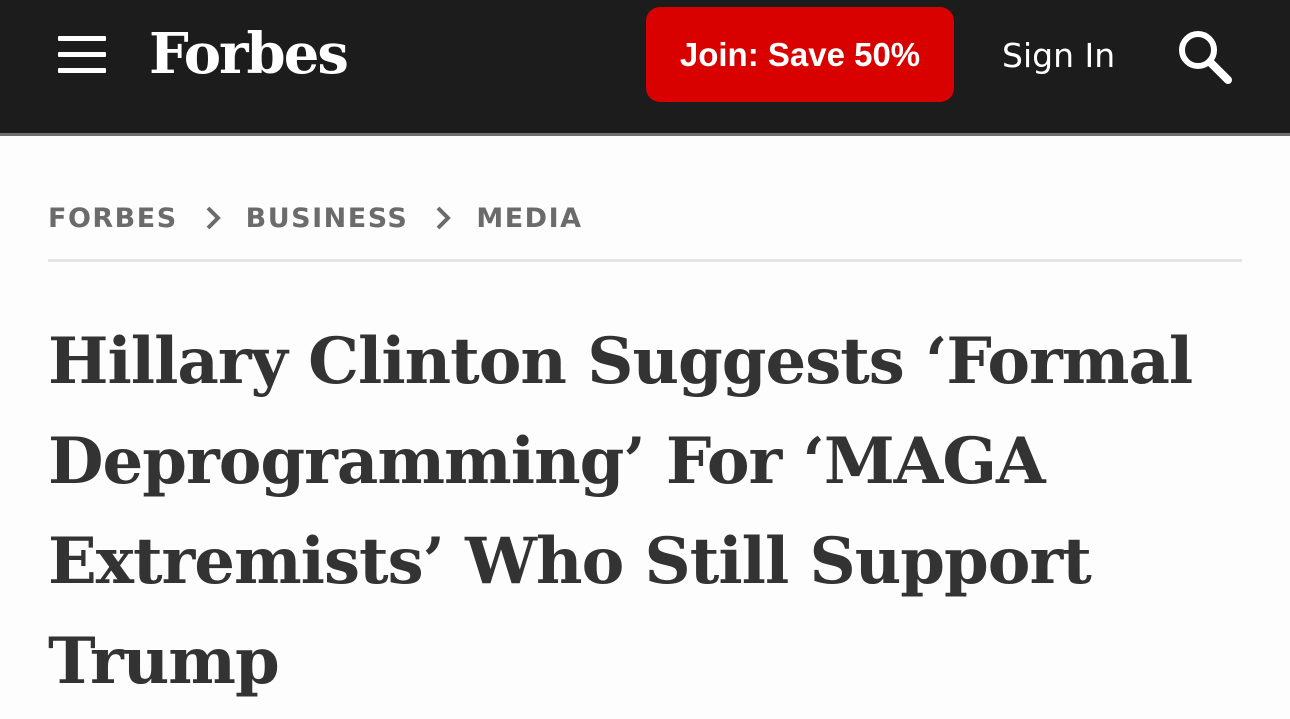 The height and width of the screenshot is (719, 1290). I want to click on breadcrumb: FORBES BUSINESS MEDIA, so click(315, 218).